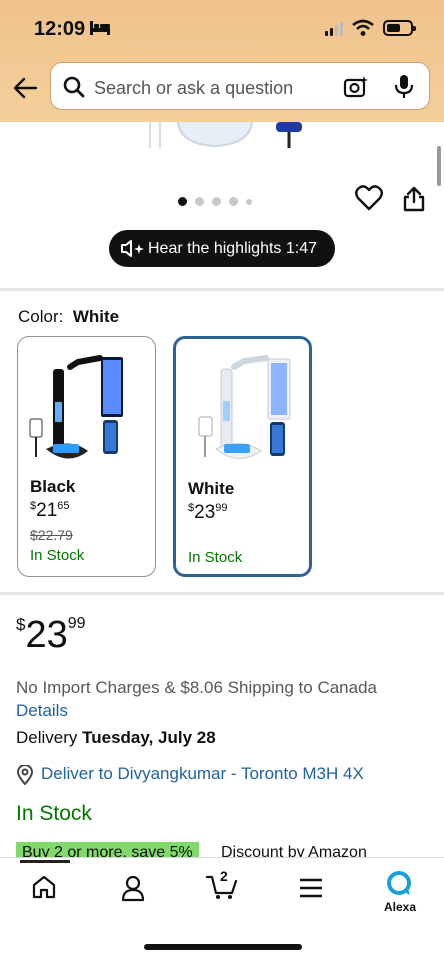  I want to click on carousel-dot-active, so click(182, 201).